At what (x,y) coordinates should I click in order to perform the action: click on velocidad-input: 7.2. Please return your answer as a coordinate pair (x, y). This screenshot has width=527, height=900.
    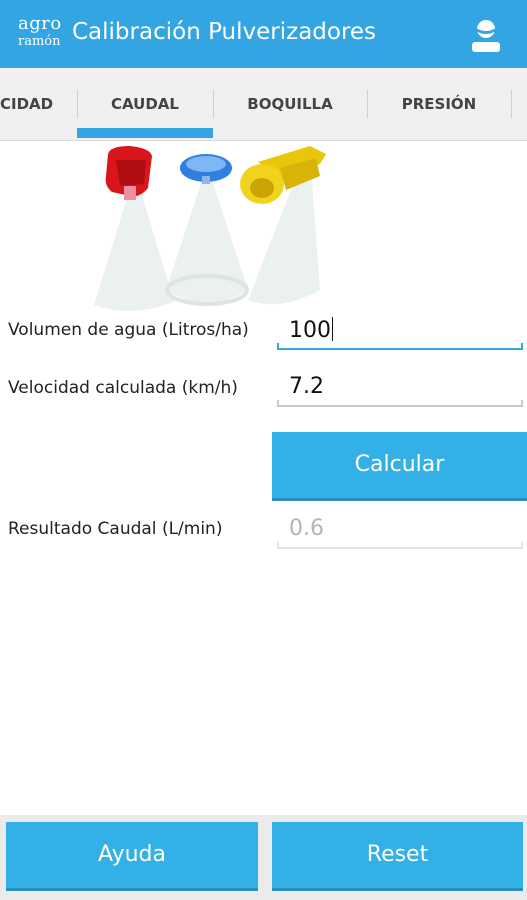
    Looking at the image, I should click on (400, 388).